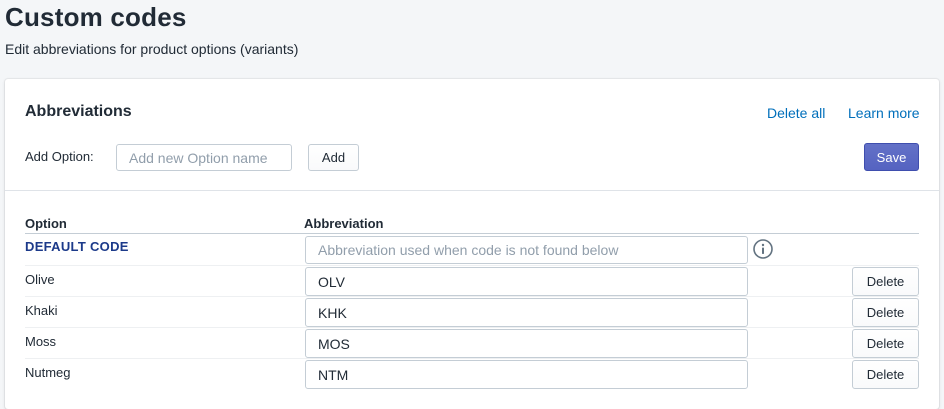 This screenshot has width=944, height=409. What do you see at coordinates (41, 310) in the screenshot?
I see `option-name: Khaki` at bounding box center [41, 310].